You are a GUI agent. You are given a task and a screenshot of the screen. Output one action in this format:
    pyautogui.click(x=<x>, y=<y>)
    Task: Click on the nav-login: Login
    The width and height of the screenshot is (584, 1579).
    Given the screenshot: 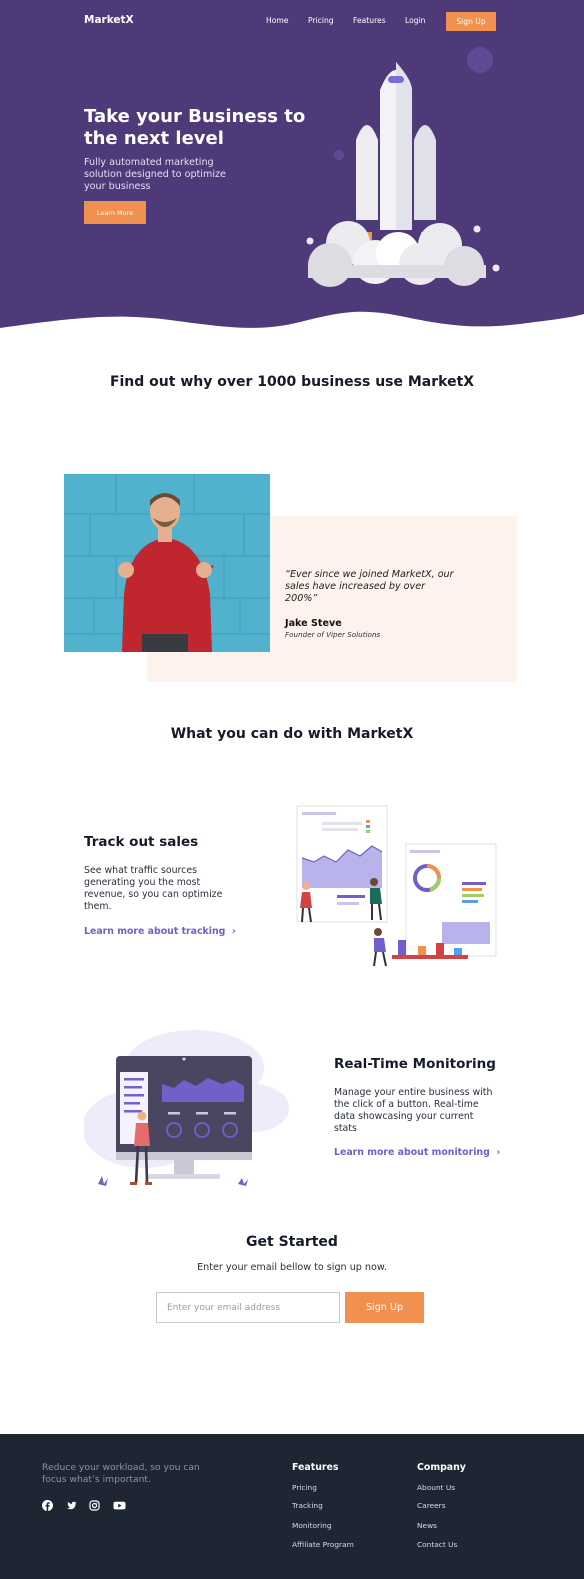 What is the action you would take?
    pyautogui.click(x=415, y=20)
    